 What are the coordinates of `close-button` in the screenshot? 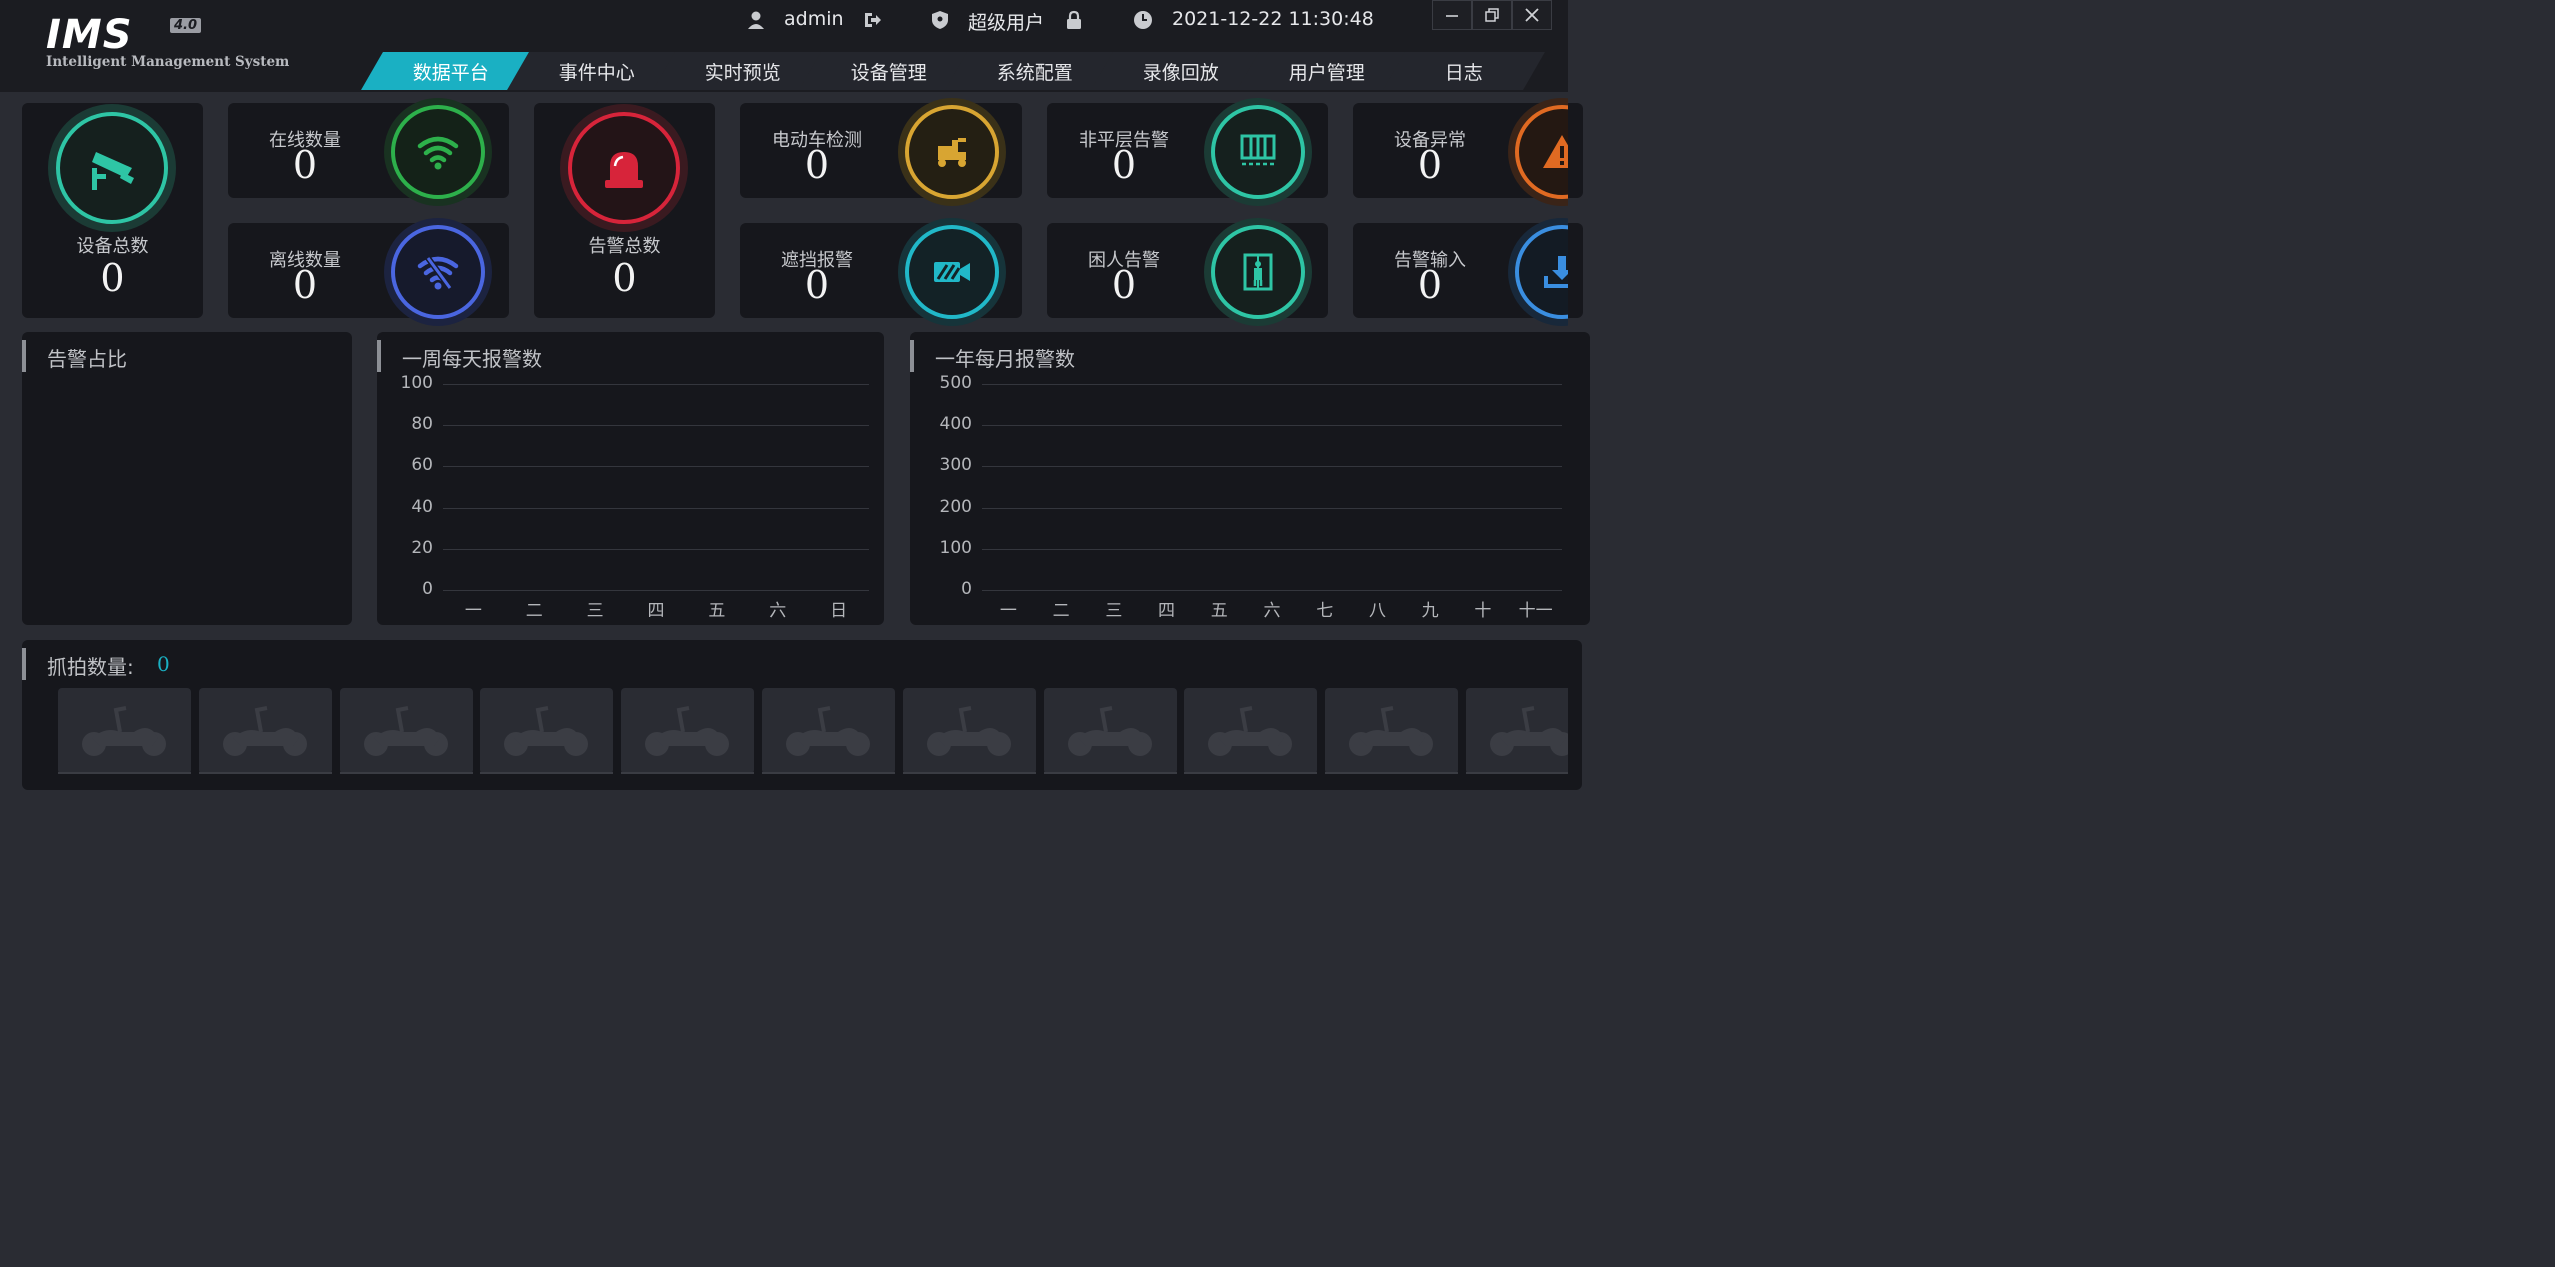 It's located at (1532, 15).